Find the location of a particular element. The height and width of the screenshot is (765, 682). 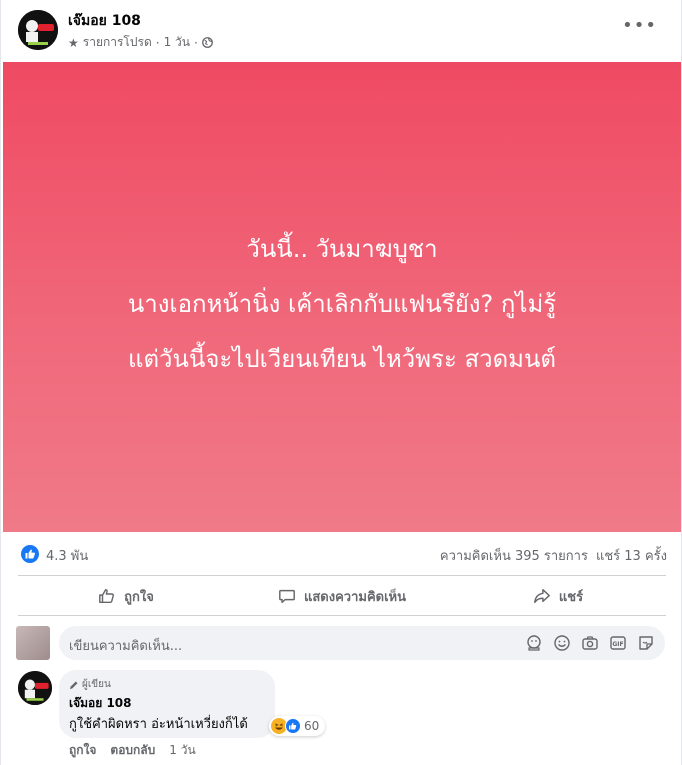

comment-count: ความคิดเห็น 395 รายการ is located at coordinates (514, 555).